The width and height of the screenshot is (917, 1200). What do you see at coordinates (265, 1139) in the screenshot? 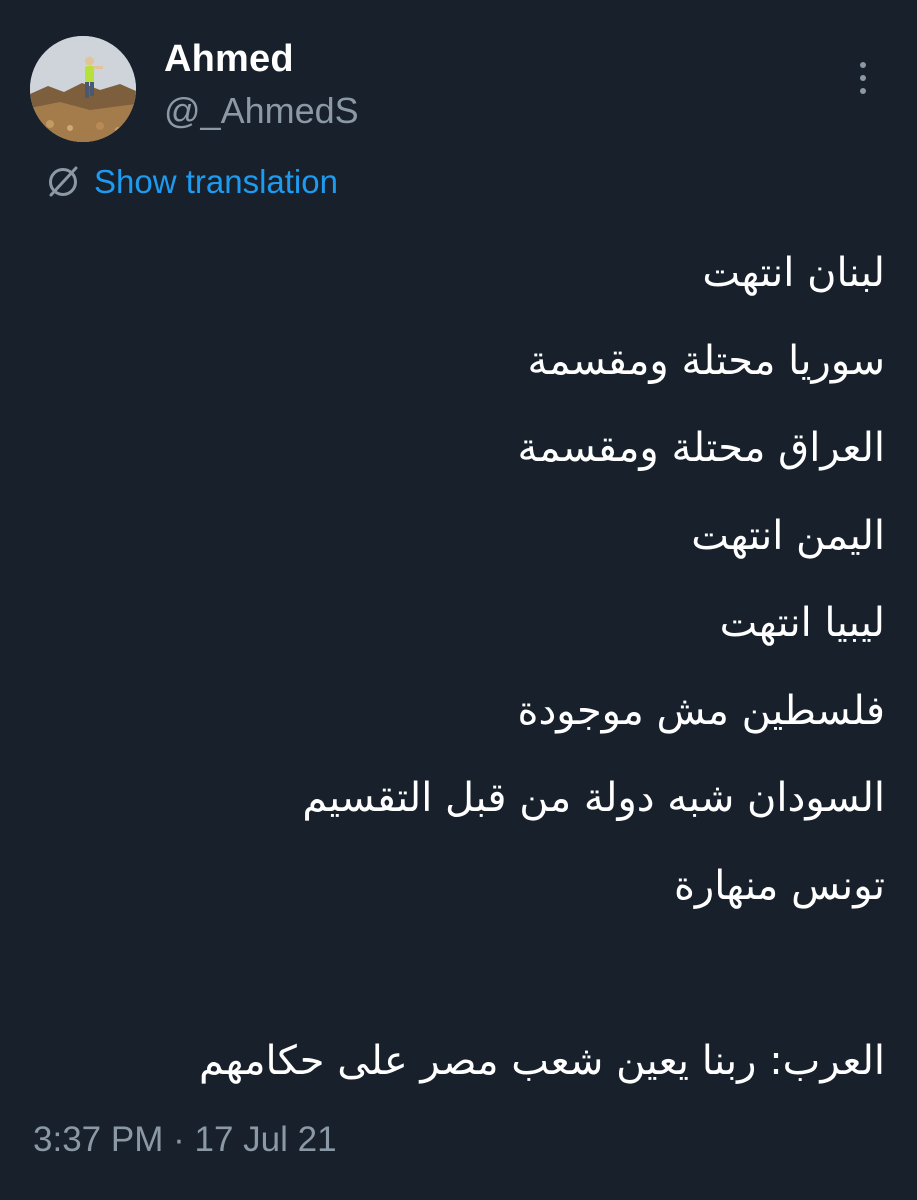
I see `tweet-date: 17 Jul 21` at bounding box center [265, 1139].